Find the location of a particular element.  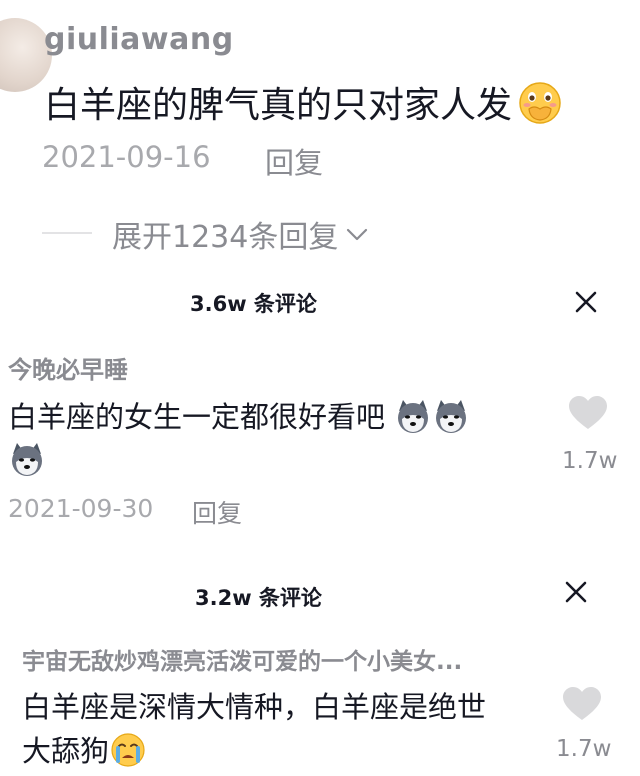

comment-text-content: 大舔狗 is located at coordinates (66, 751).